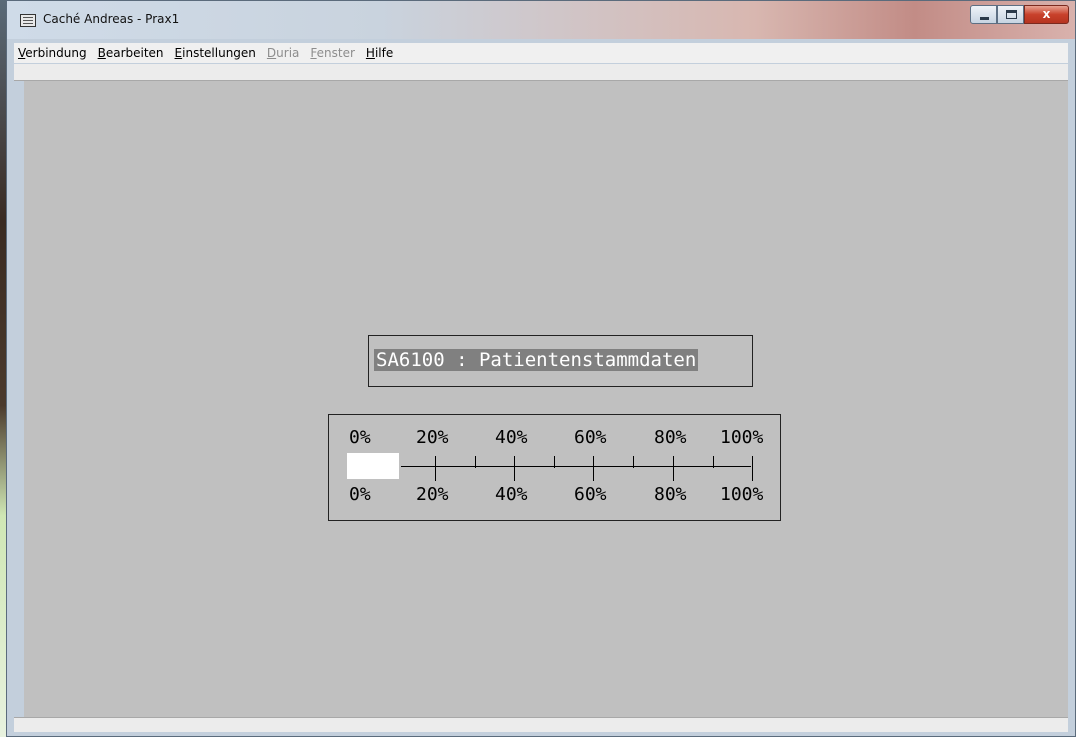 This screenshot has height=737, width=1076. What do you see at coordinates (590, 494) in the screenshot?
I see `bottom-label-60: 60%` at bounding box center [590, 494].